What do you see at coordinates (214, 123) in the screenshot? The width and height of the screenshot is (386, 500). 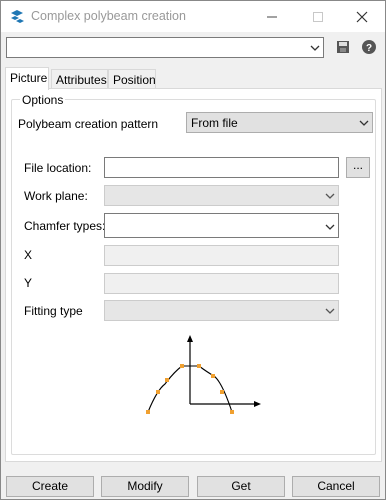 I see `pattern-value: From file` at bounding box center [214, 123].